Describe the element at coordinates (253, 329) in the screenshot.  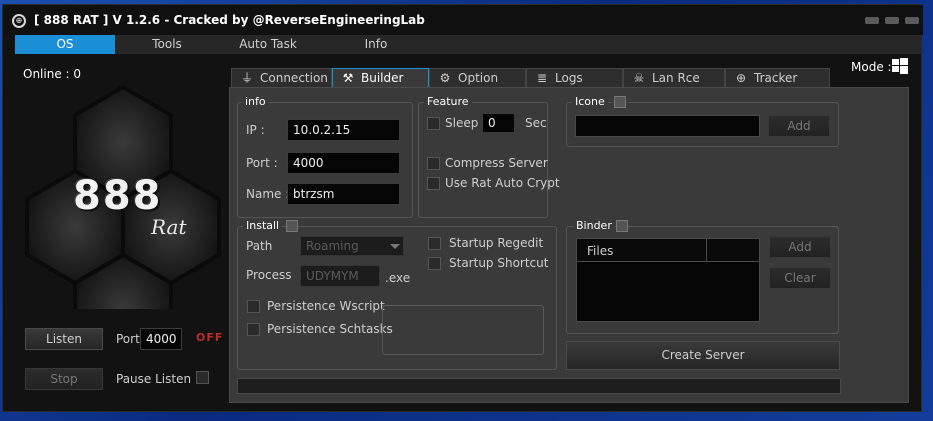
I see `persistence-schtasks-checkbox` at that location.